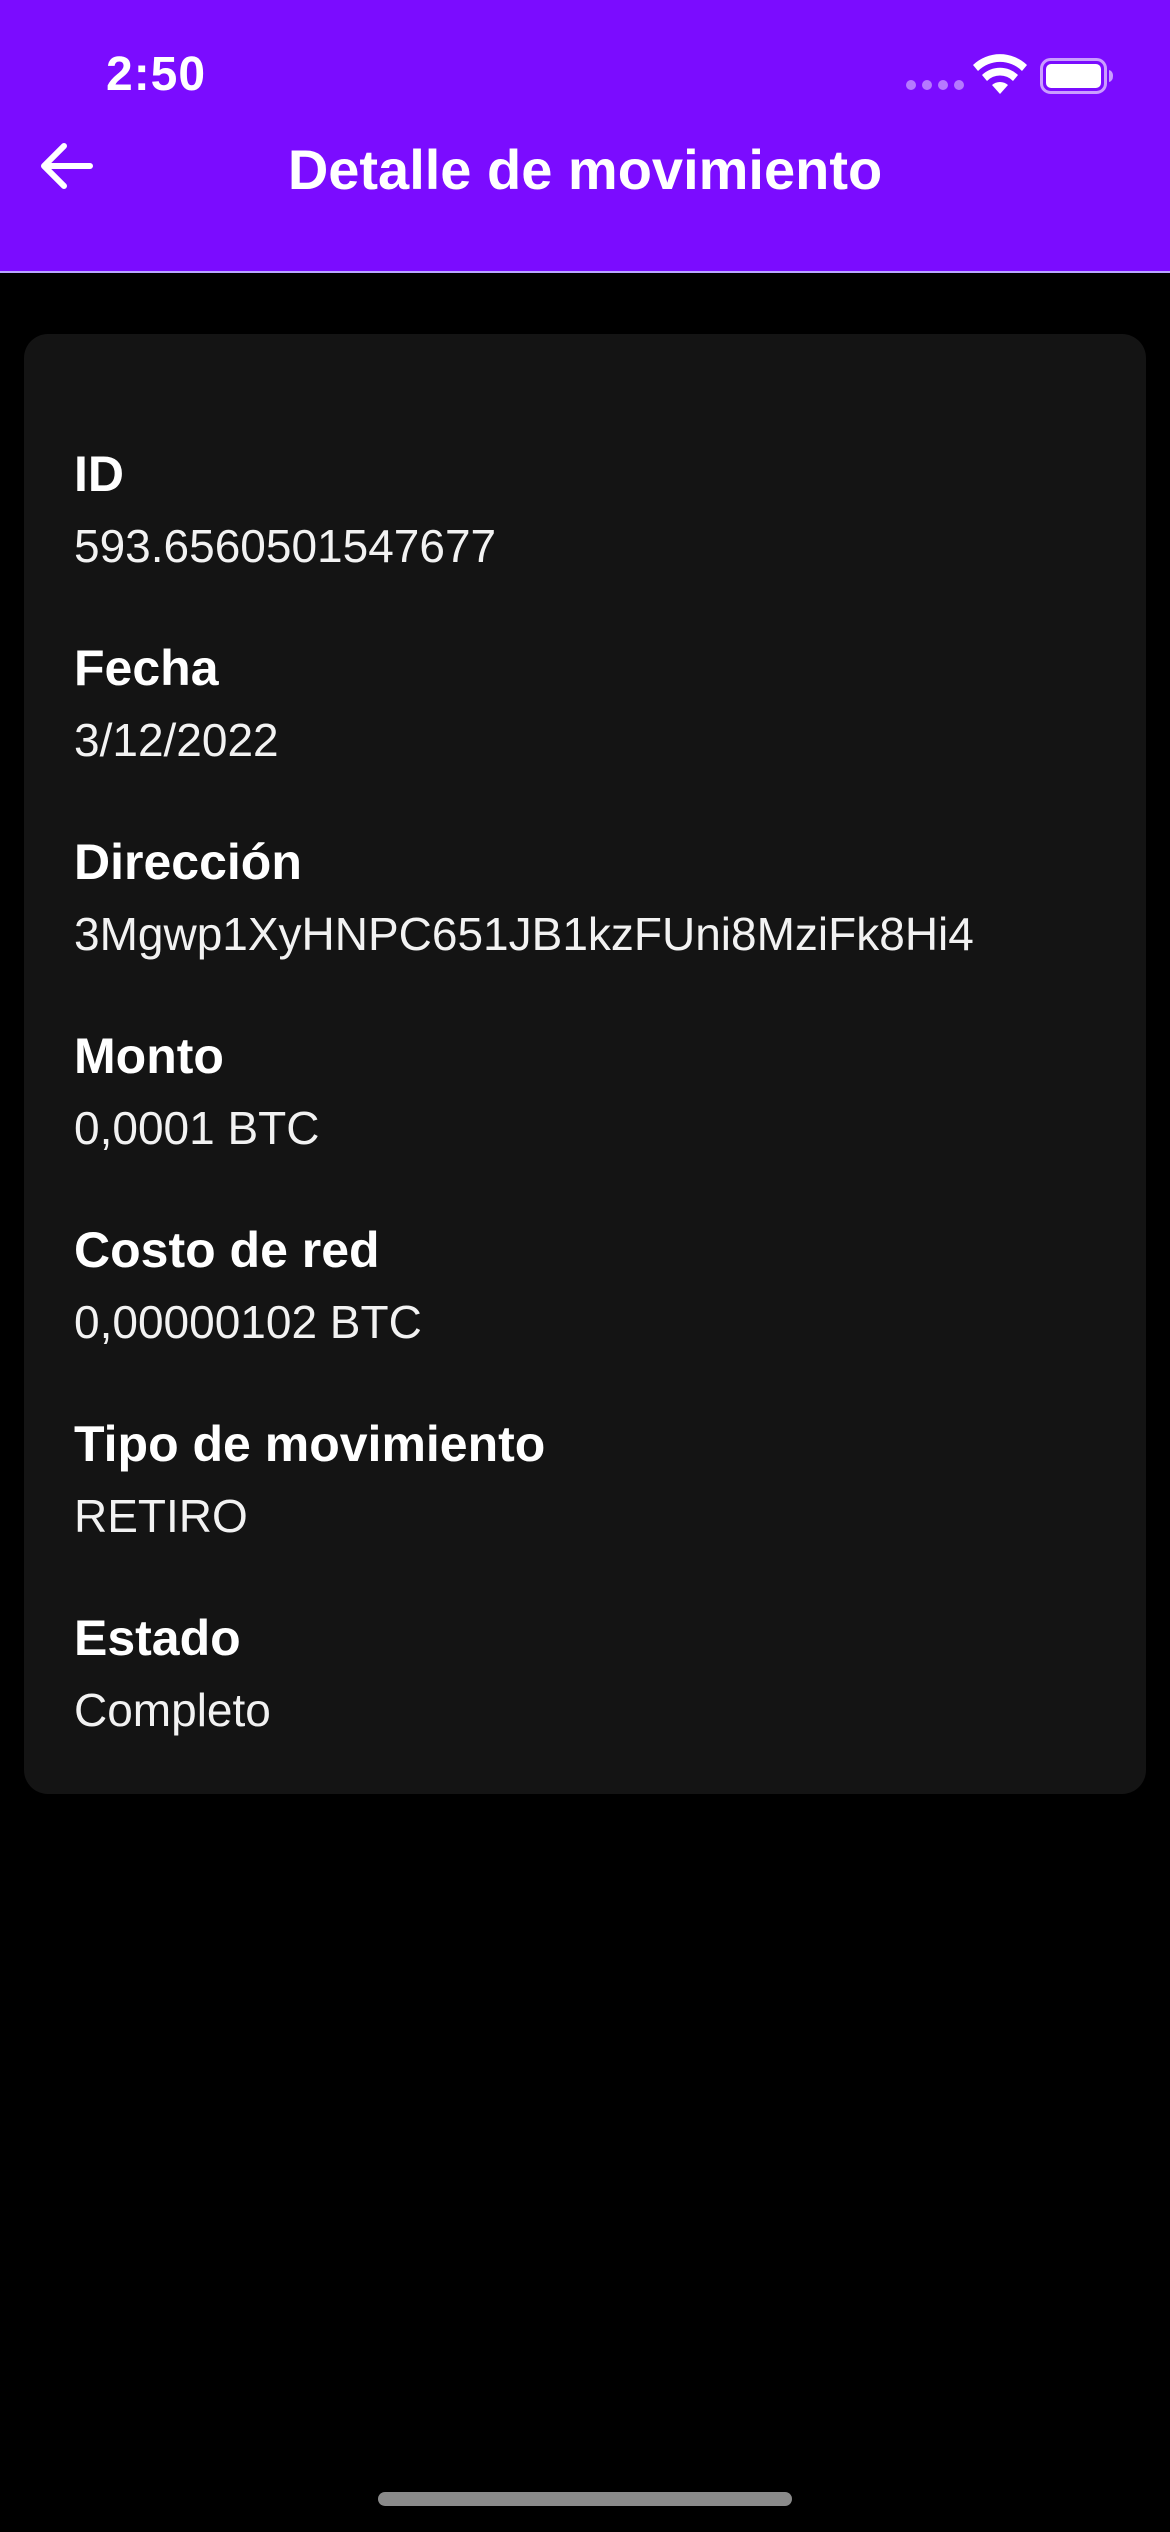 This screenshot has height=2532, width=1170. What do you see at coordinates (176, 740) in the screenshot?
I see `detail-value: 3/12/2022` at bounding box center [176, 740].